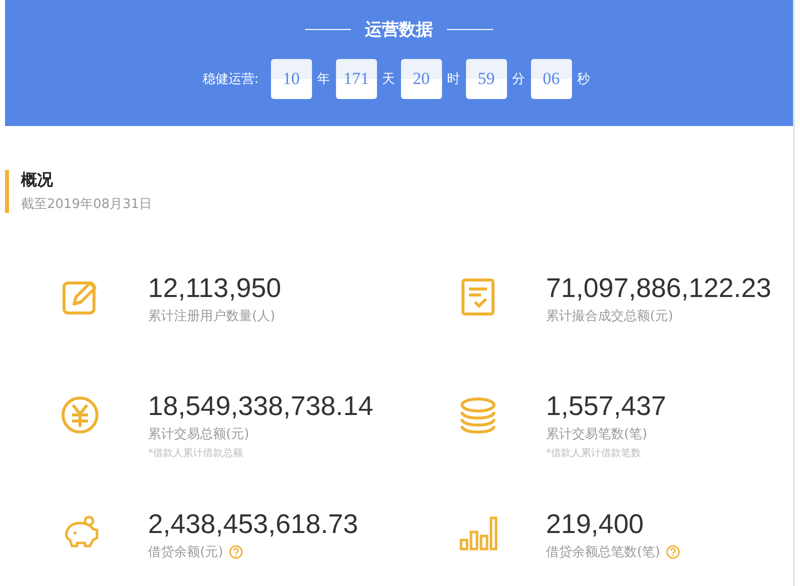 Image resolution: width=800 pixels, height=586 pixels. What do you see at coordinates (80, 415) in the screenshot?
I see `yen-icon` at bounding box center [80, 415].